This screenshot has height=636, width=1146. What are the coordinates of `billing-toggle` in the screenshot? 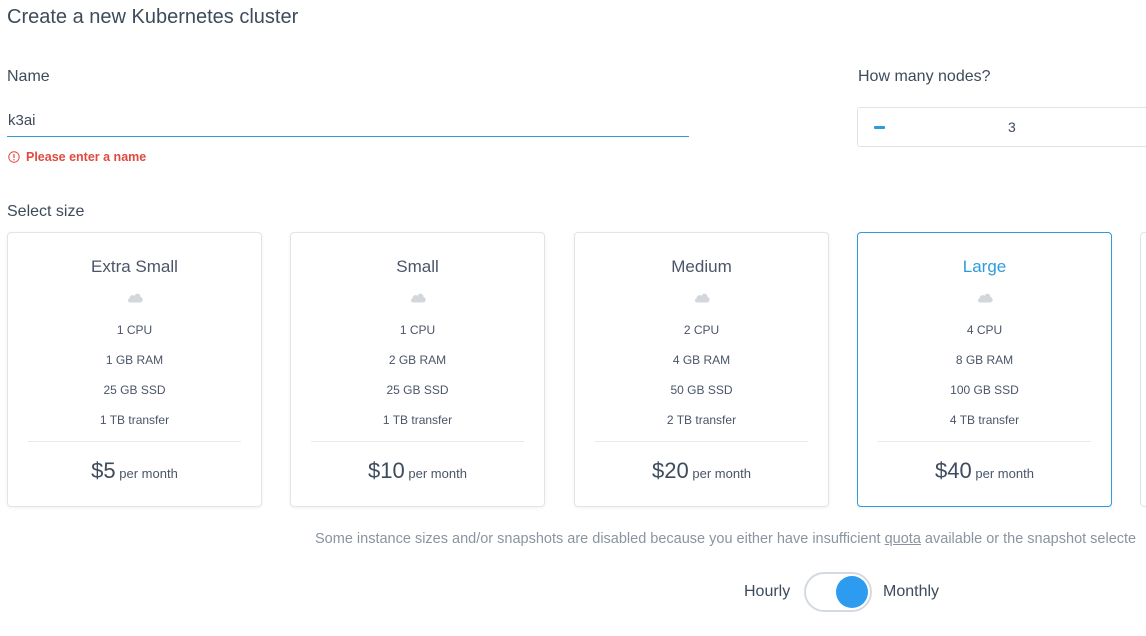 It's located at (838, 592).